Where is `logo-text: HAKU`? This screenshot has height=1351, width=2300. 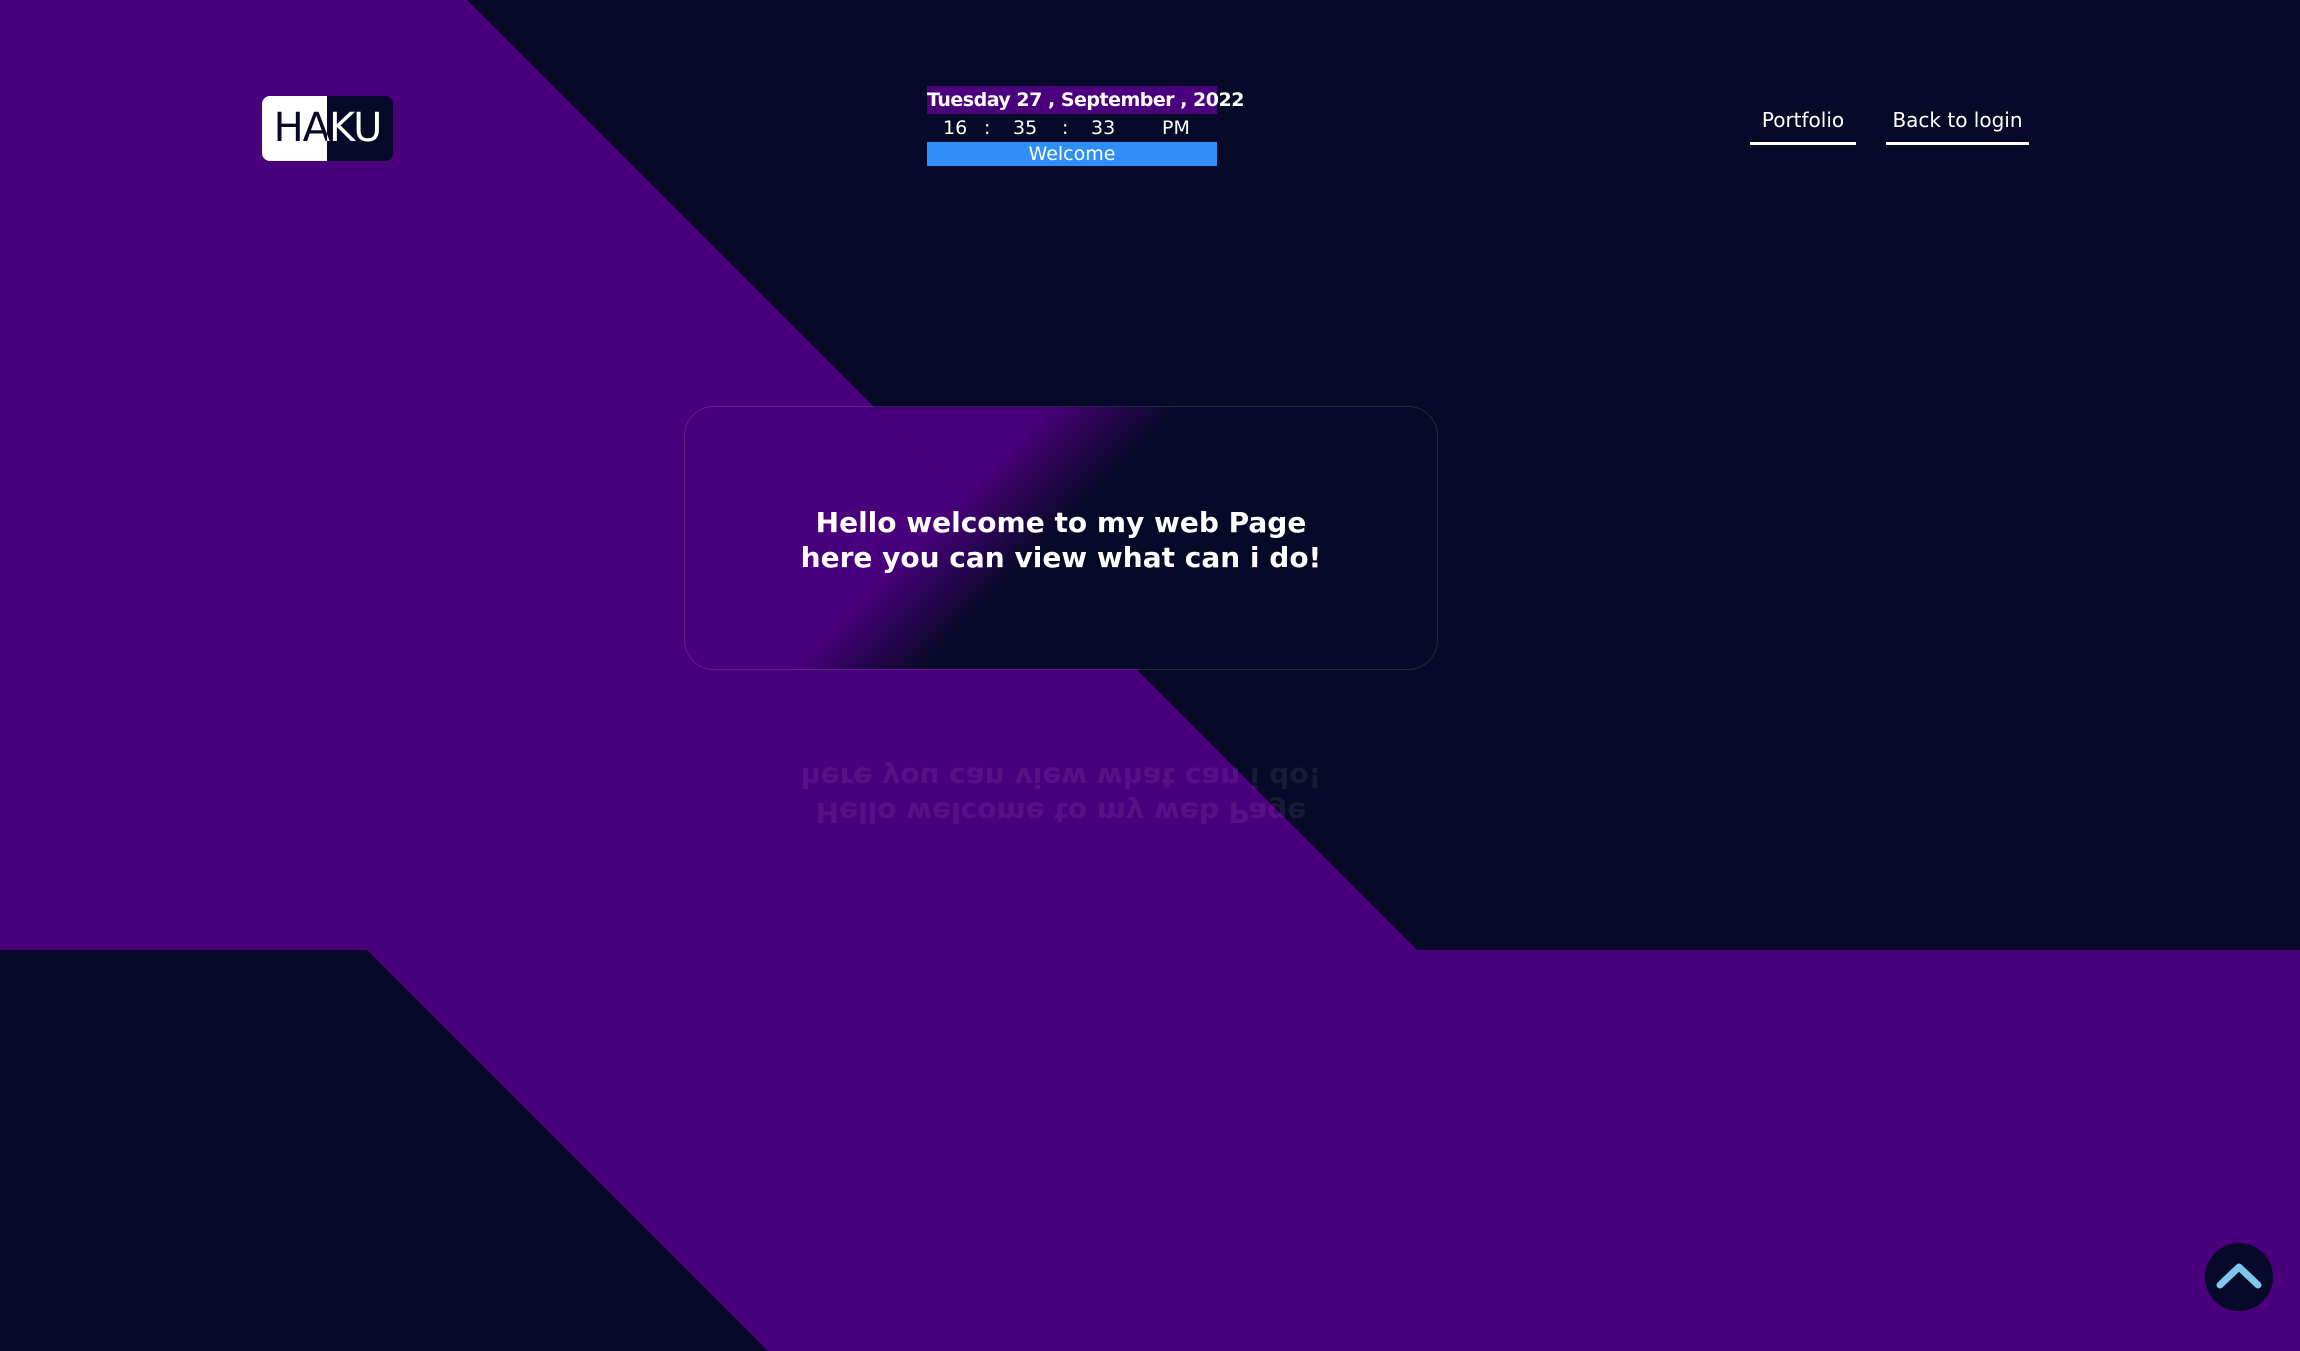
logo-text: HAKU is located at coordinates (327, 128).